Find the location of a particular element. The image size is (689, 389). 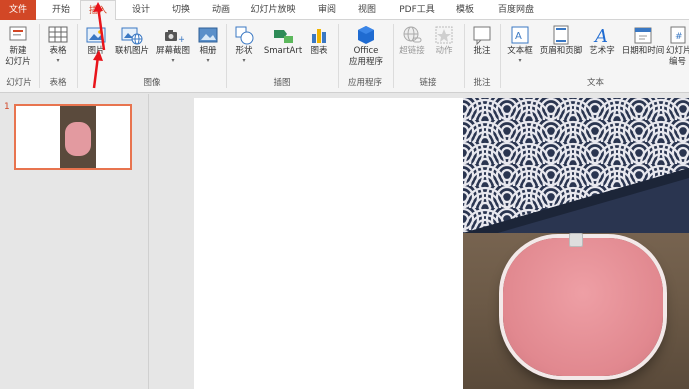

wordart-button: A 艺术字 is located at coordinates (602, 39).